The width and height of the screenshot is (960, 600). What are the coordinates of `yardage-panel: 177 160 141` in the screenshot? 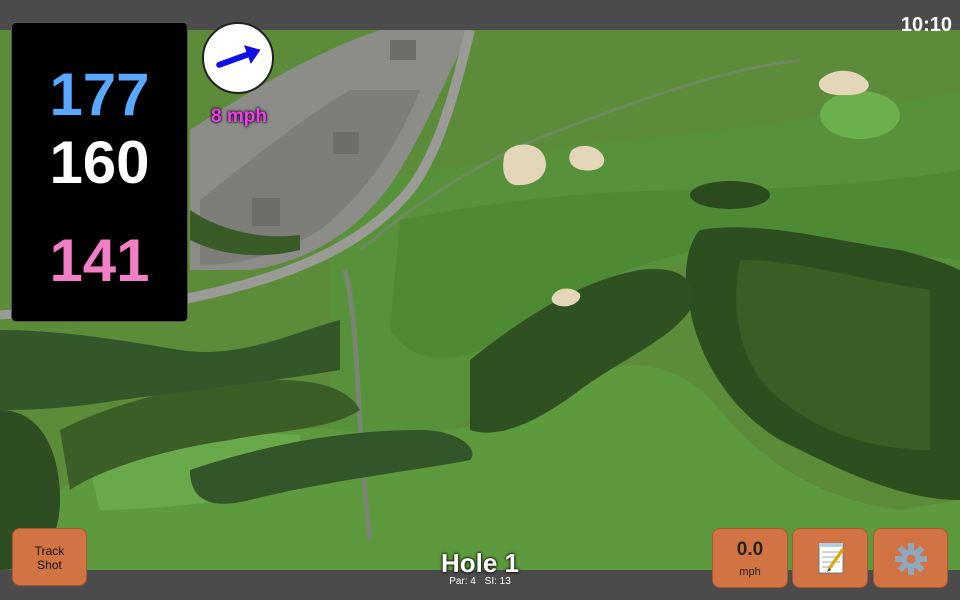 It's located at (99, 172).